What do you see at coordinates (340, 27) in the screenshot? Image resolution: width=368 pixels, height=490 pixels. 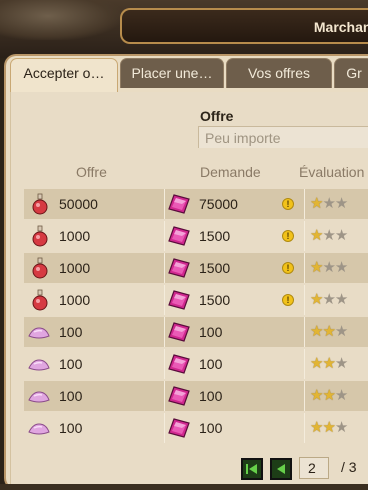 I see `window-title: Marchand` at bounding box center [340, 27].